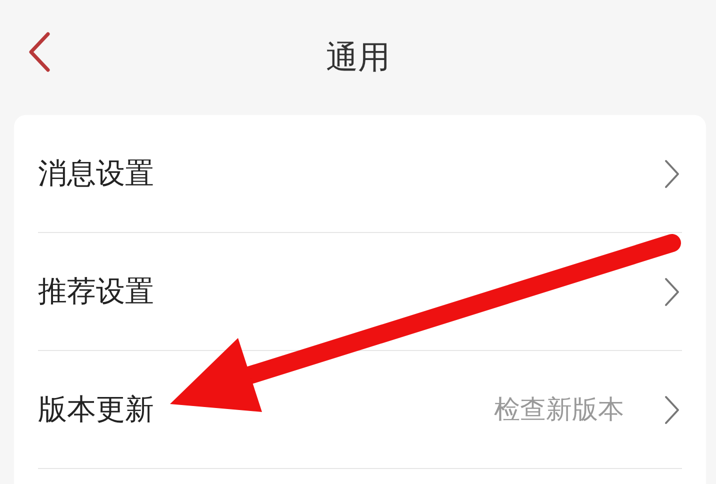  What do you see at coordinates (96, 409) in the screenshot?
I see `row-label: 版本更新` at bounding box center [96, 409].